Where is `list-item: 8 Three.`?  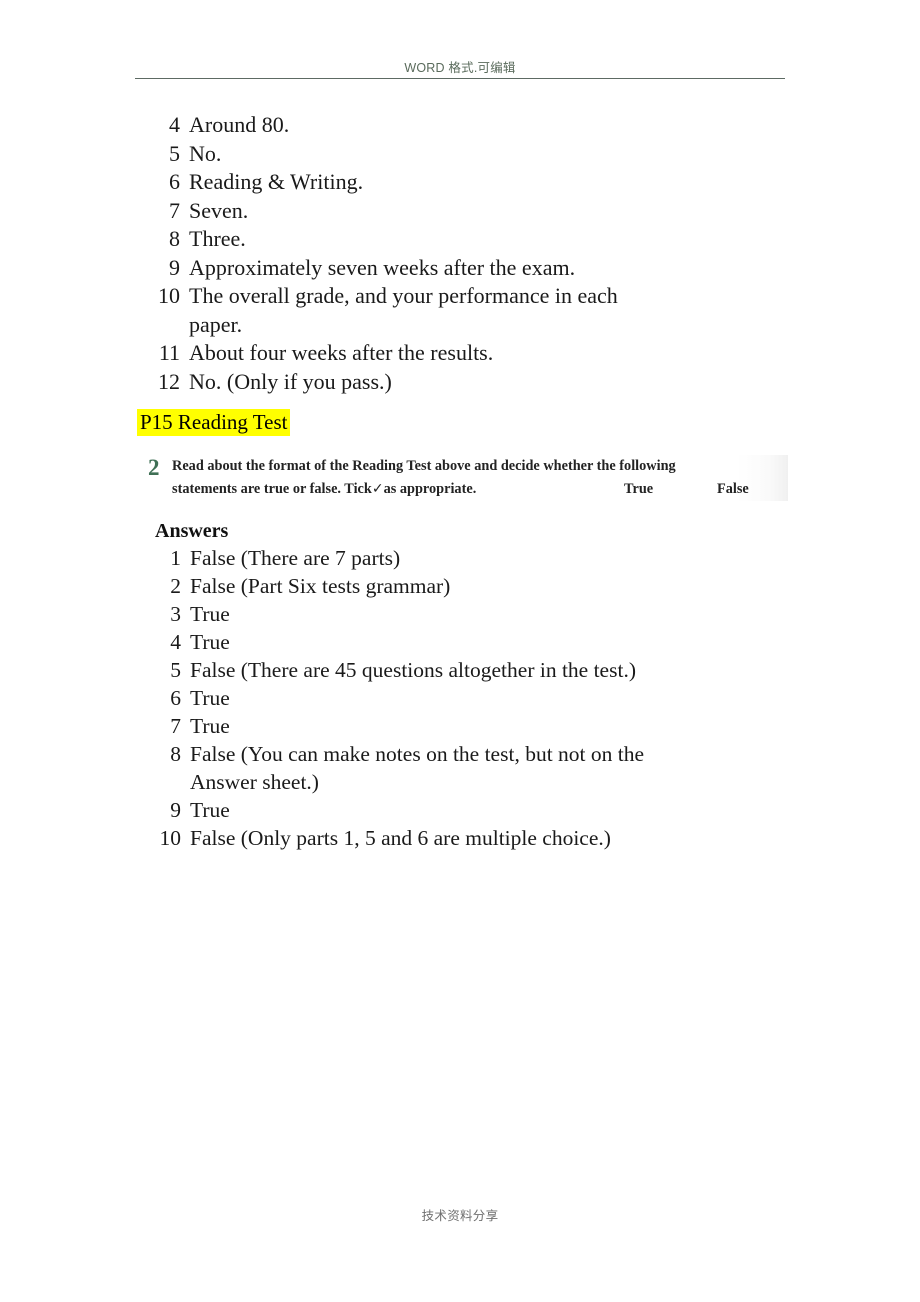 list-item: 8 Three. is located at coordinates (430, 239).